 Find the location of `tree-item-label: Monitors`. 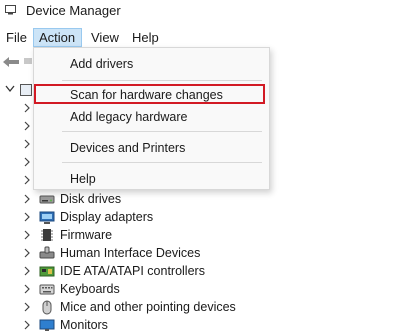

tree-item-label: Monitors is located at coordinates (84, 325).